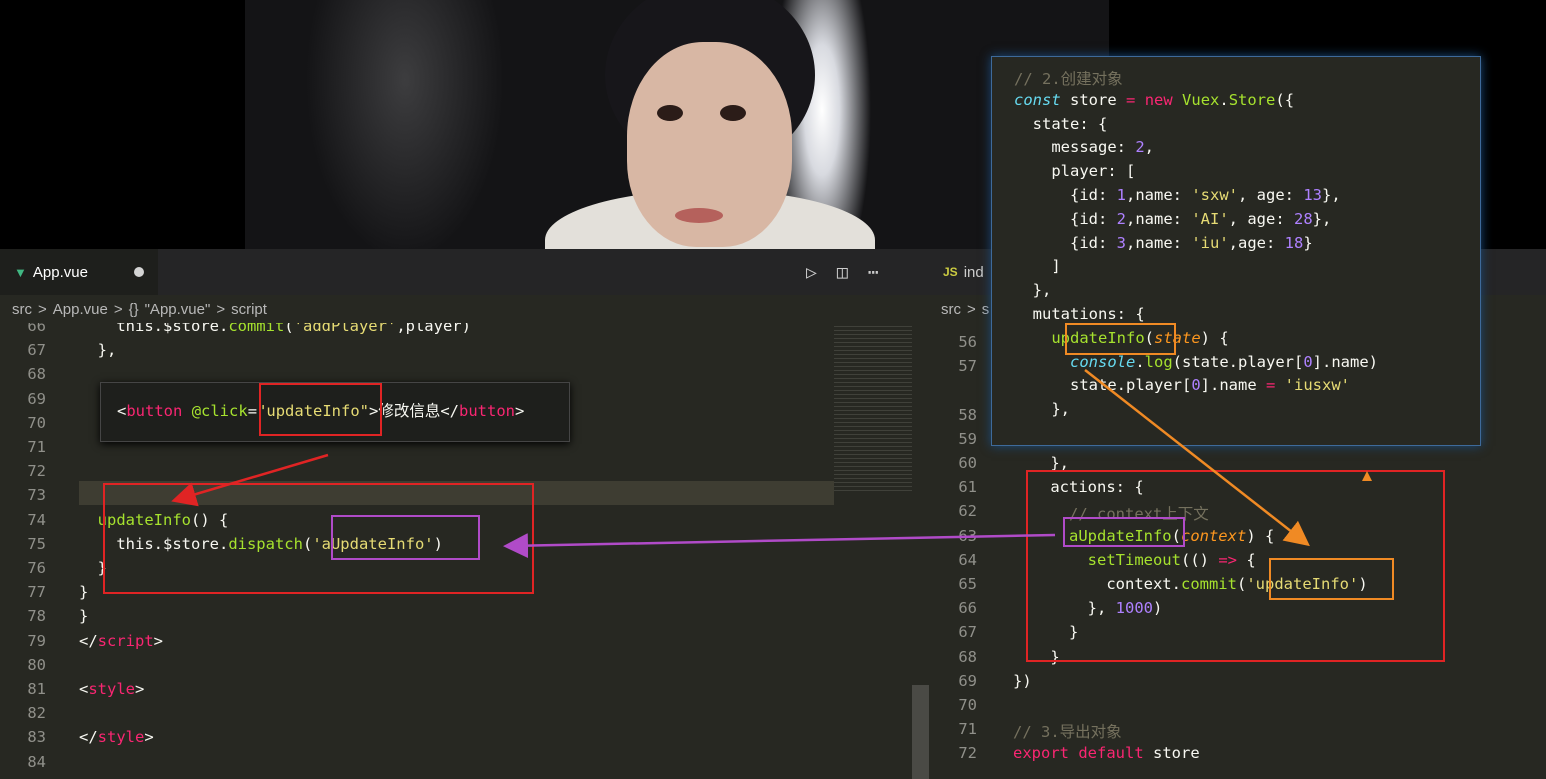  Describe the element at coordinates (250, 480) in the screenshot. I see `arrow-red` at that location.